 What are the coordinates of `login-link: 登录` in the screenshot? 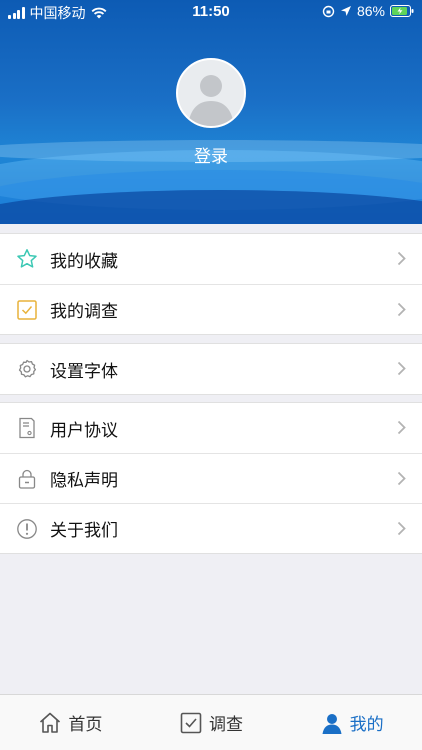 It's located at (211, 154).